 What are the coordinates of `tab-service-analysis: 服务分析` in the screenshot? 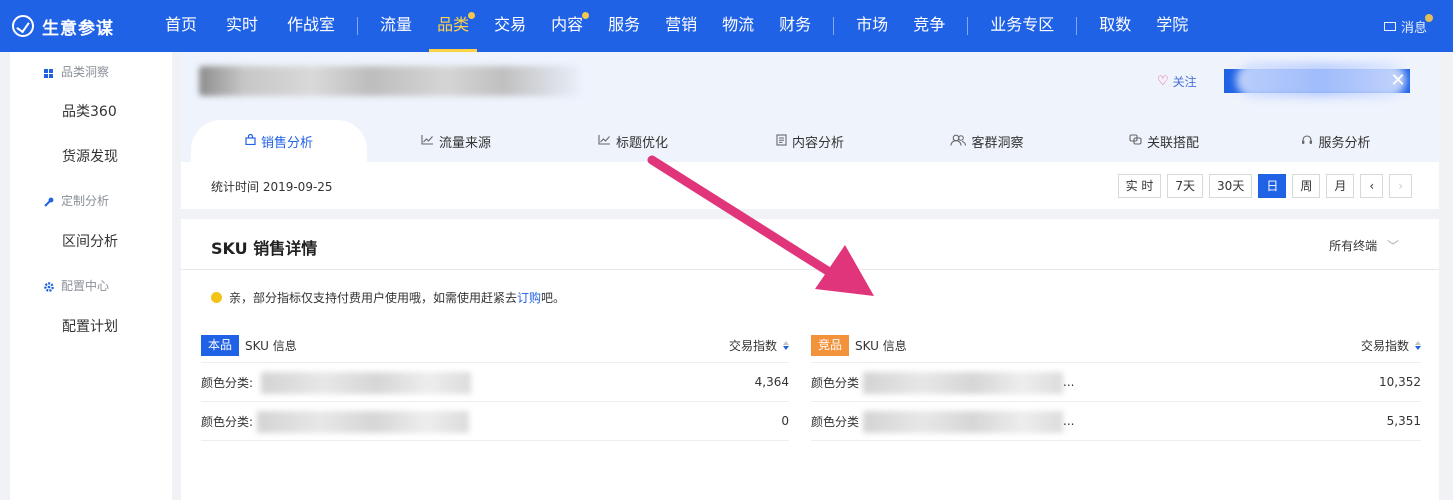 It's located at (1336, 141).